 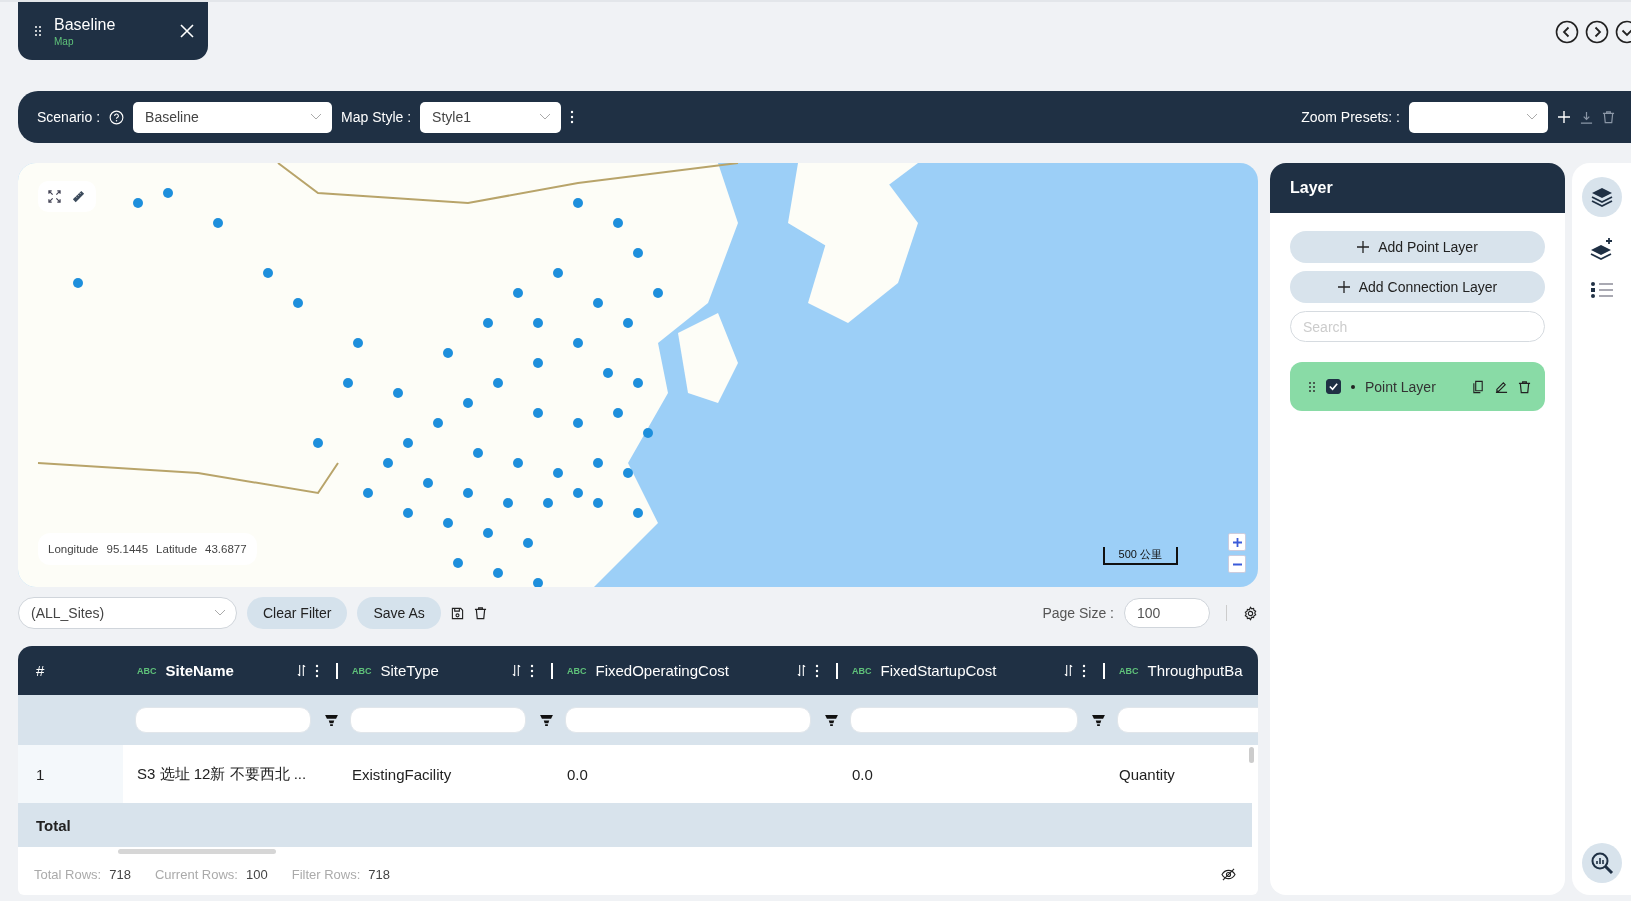 What do you see at coordinates (73, 549) in the screenshot?
I see `longitude-label: Longitude` at bounding box center [73, 549].